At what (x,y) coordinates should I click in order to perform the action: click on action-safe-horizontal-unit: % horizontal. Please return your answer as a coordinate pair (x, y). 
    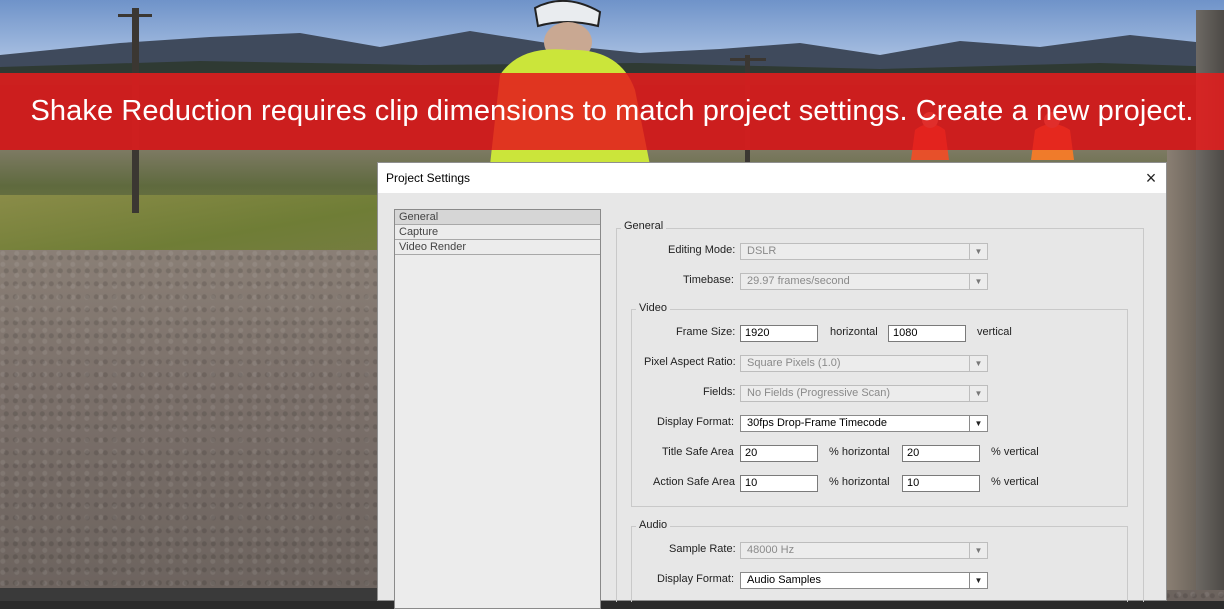
    Looking at the image, I should click on (859, 482).